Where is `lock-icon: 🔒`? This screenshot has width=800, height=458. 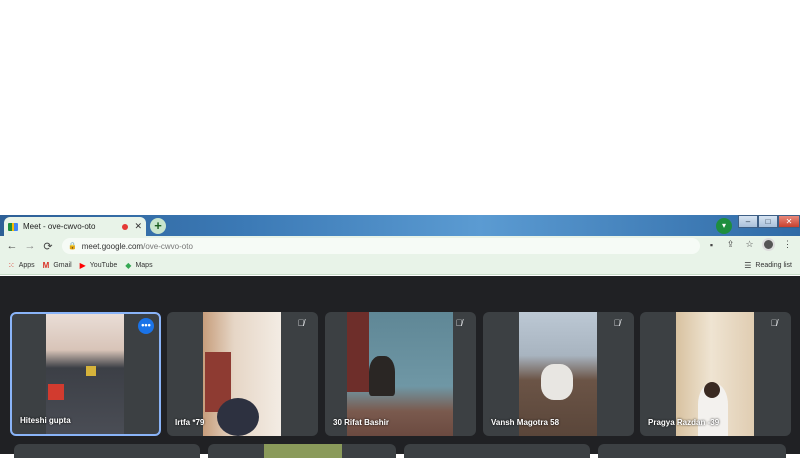
lock-icon: 🔒 is located at coordinates (72, 246).